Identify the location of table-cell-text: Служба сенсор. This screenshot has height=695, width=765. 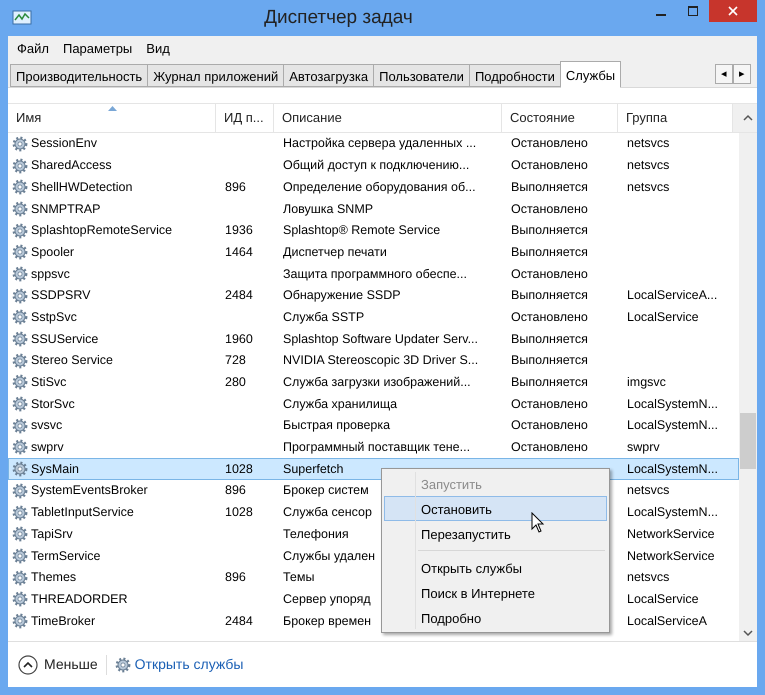
(327, 513).